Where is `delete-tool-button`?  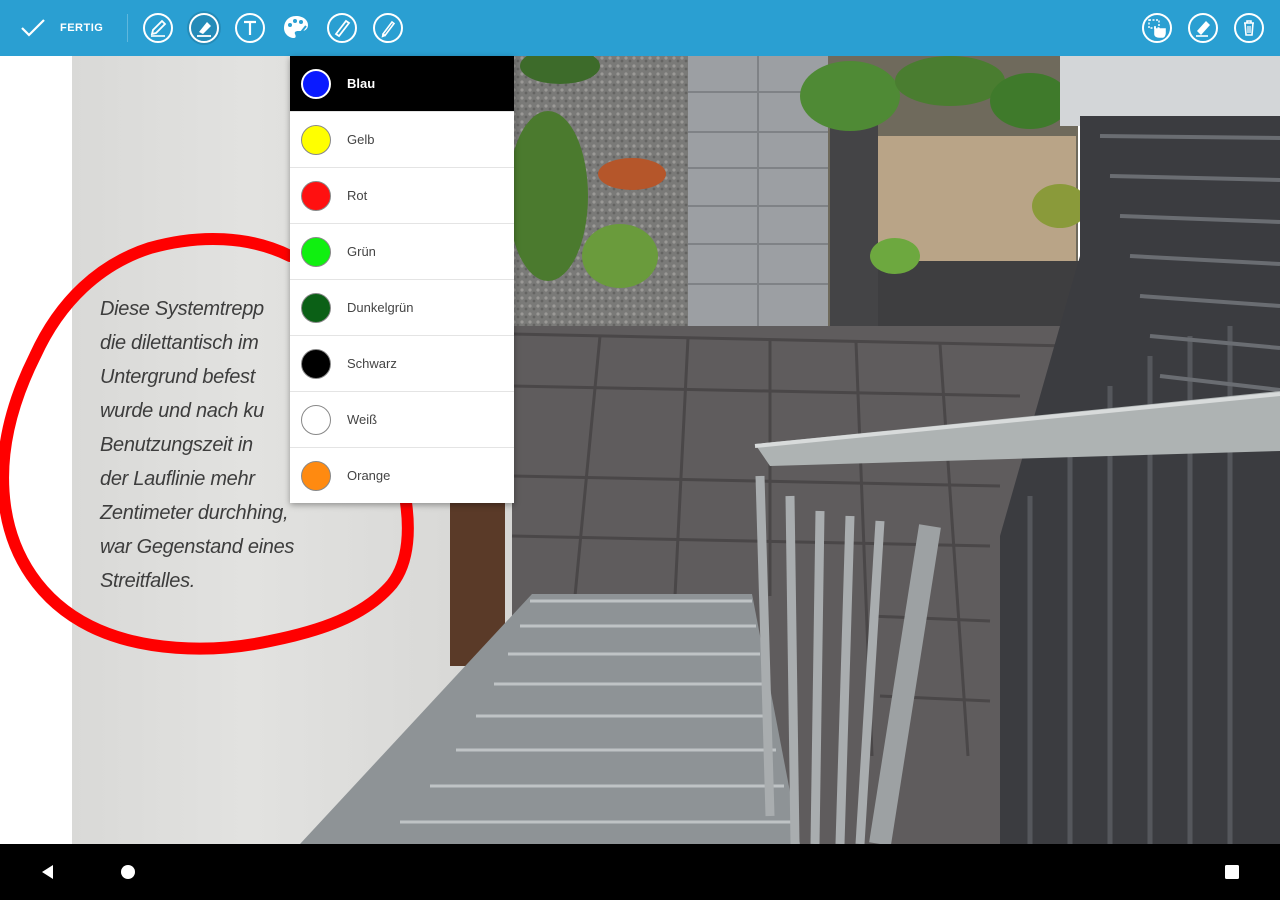 delete-tool-button is located at coordinates (1249, 28).